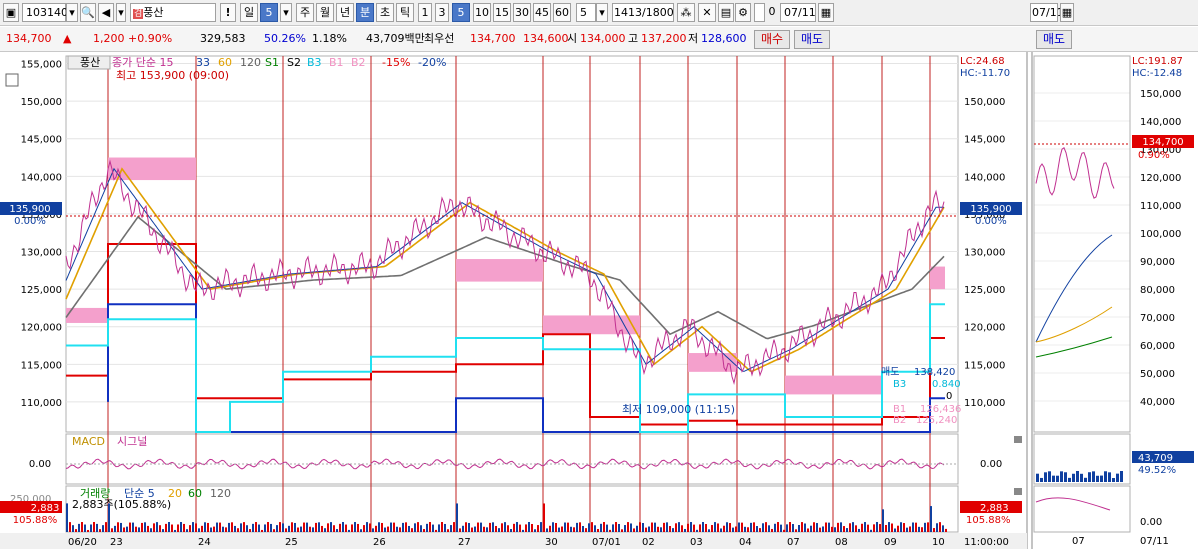 This screenshot has height=549, width=1198. Describe the element at coordinates (772, 39) in the screenshot. I see `buy-button: 매수` at that location.